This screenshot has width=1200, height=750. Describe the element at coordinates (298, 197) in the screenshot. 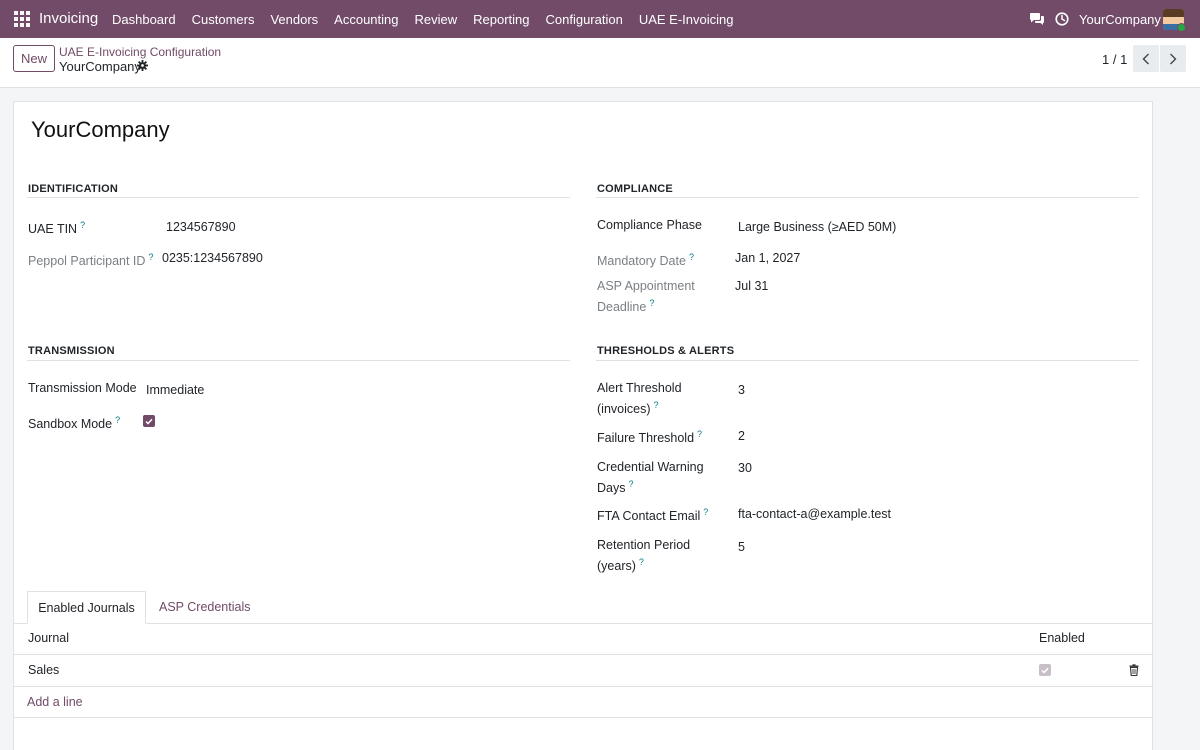

I see `identification-divider` at that location.